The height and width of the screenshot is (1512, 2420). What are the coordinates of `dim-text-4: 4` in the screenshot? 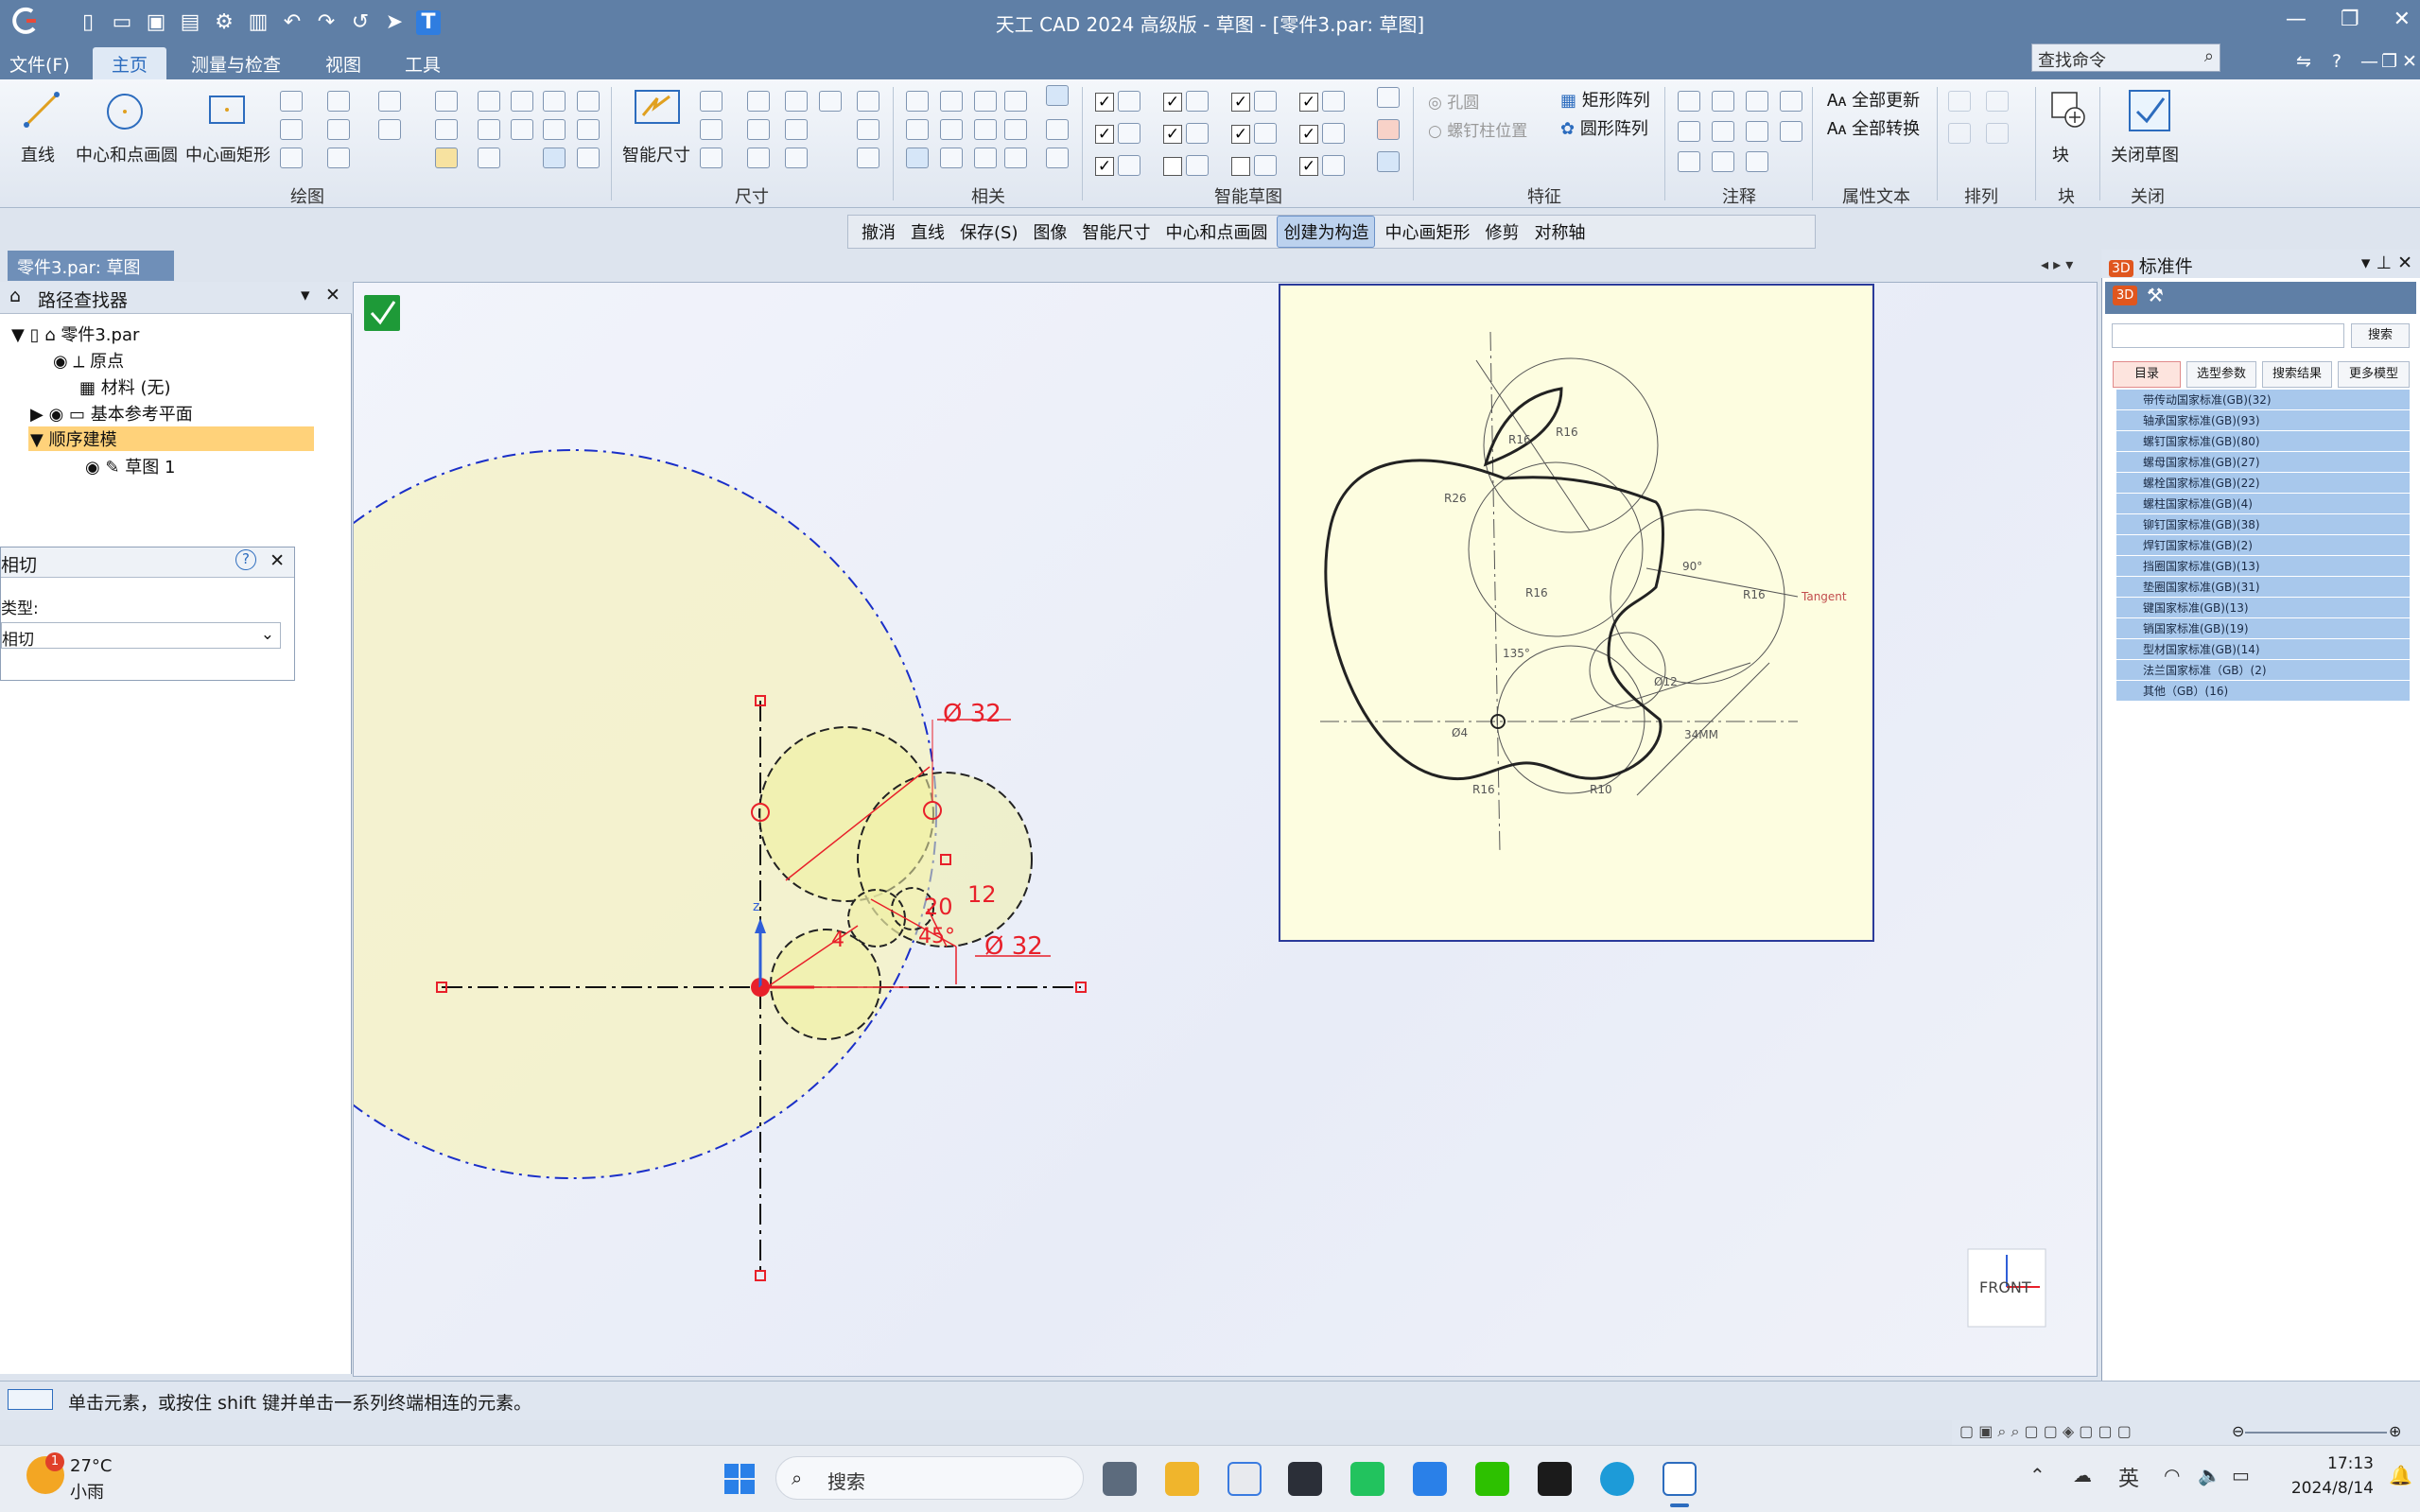 It's located at (838, 940).